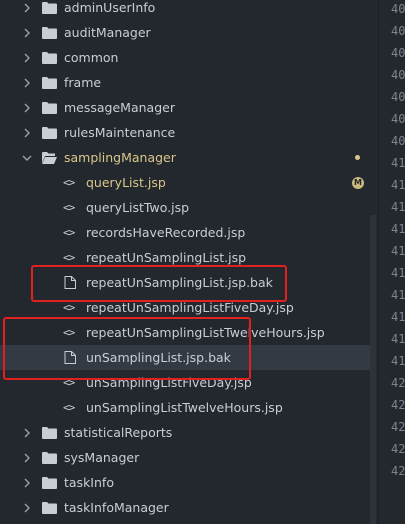 Image resolution: width=405 pixels, height=524 pixels. What do you see at coordinates (107, 32) in the screenshot?
I see `item-label: auditManager` at bounding box center [107, 32].